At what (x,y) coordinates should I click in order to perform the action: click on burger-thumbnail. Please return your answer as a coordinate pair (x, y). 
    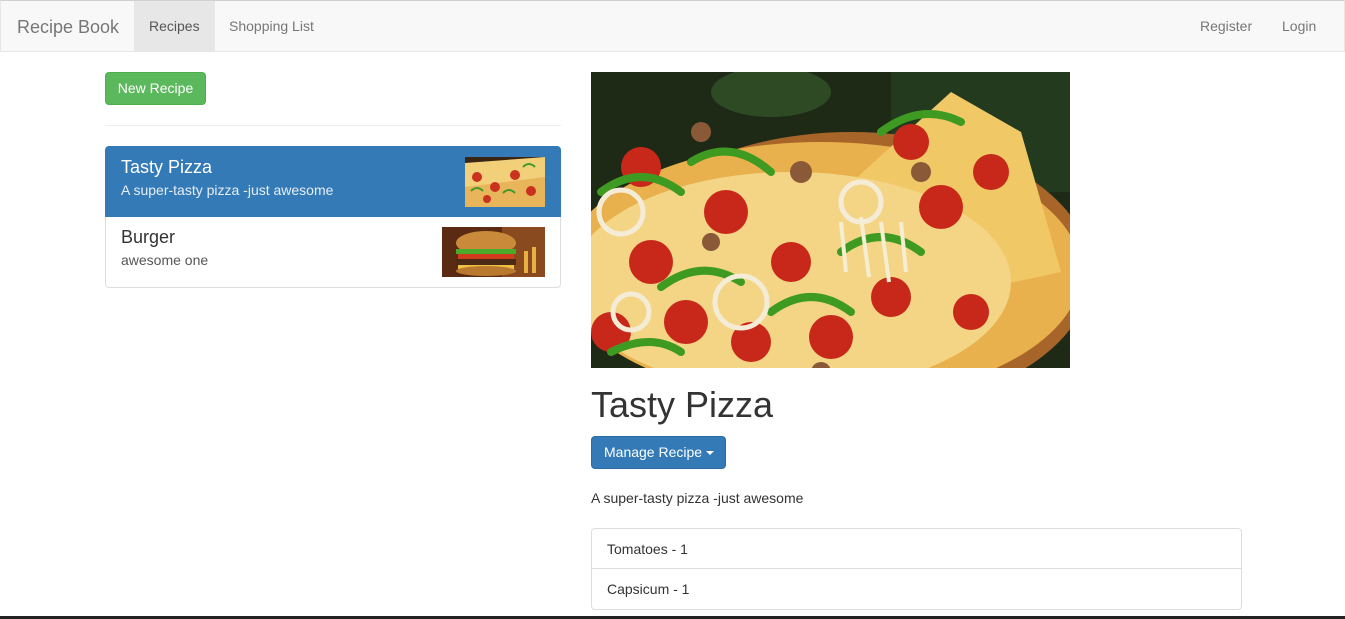
    Looking at the image, I should click on (493, 252).